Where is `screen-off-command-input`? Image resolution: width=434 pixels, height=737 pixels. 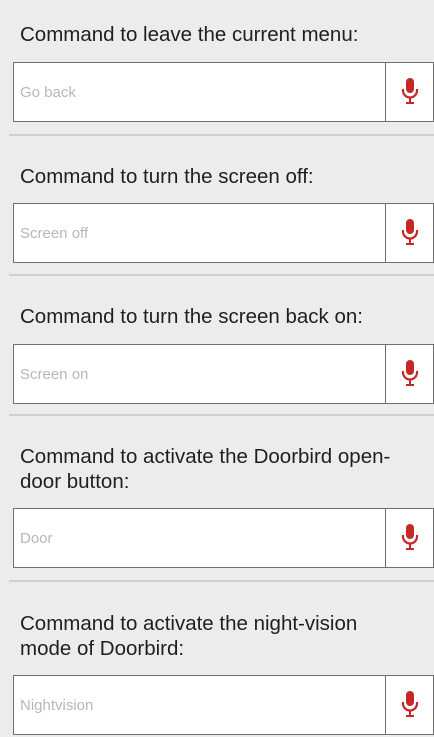
screen-off-command-input is located at coordinates (199, 233).